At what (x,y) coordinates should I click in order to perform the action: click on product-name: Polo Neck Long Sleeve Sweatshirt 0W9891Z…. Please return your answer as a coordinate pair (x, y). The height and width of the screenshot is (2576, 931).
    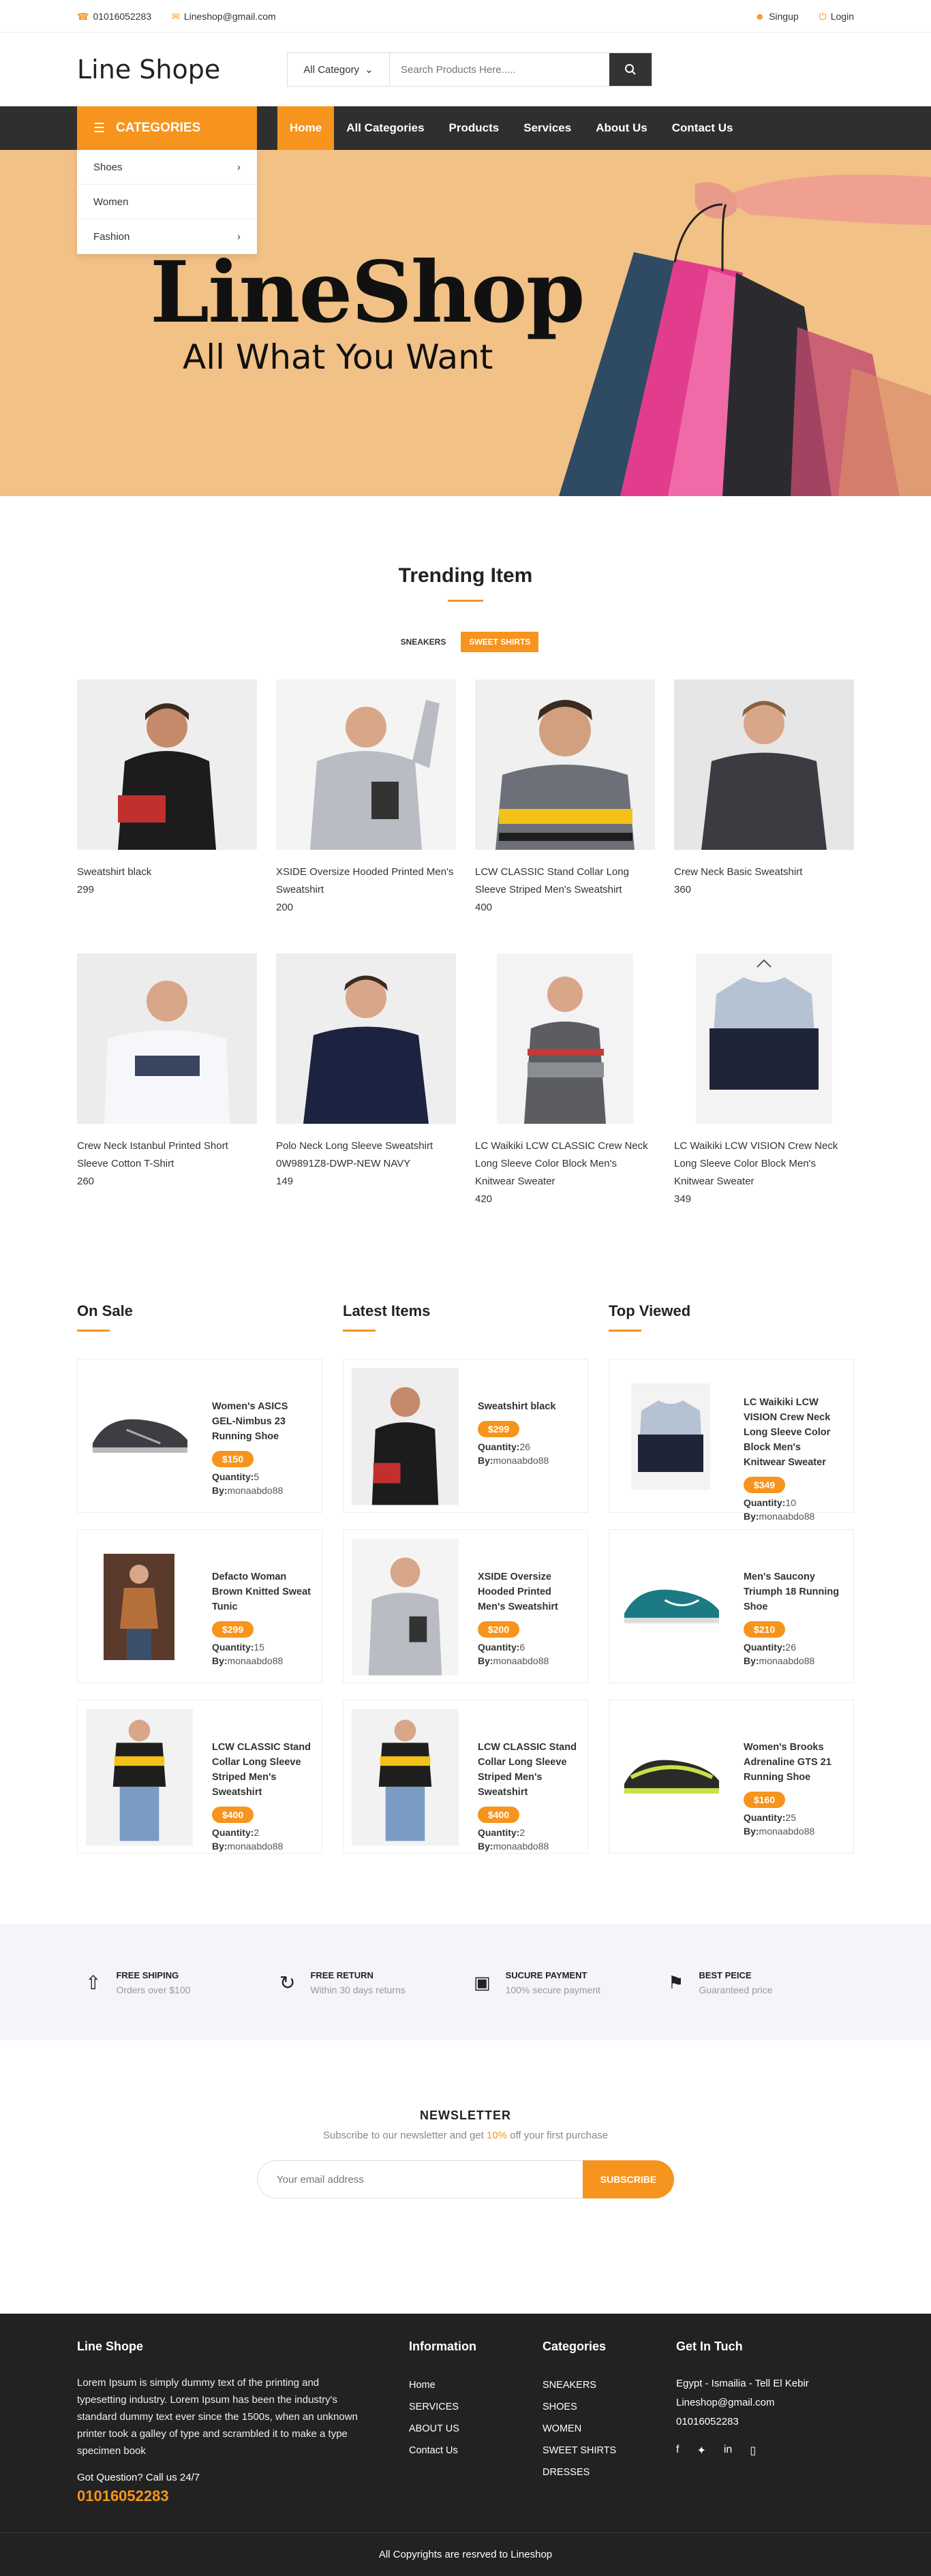
    Looking at the image, I should click on (366, 1155).